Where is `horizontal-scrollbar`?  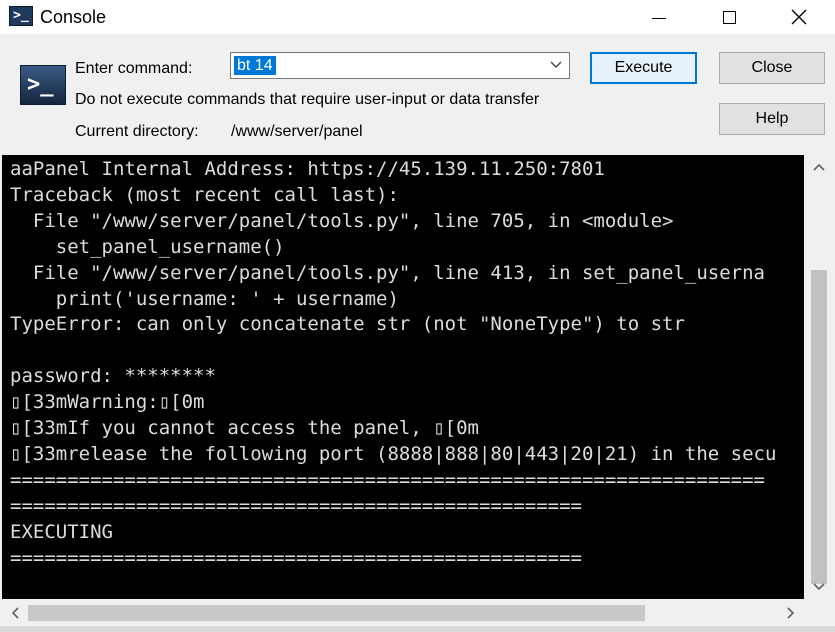 horizontal-scrollbar is located at coordinates (402, 613).